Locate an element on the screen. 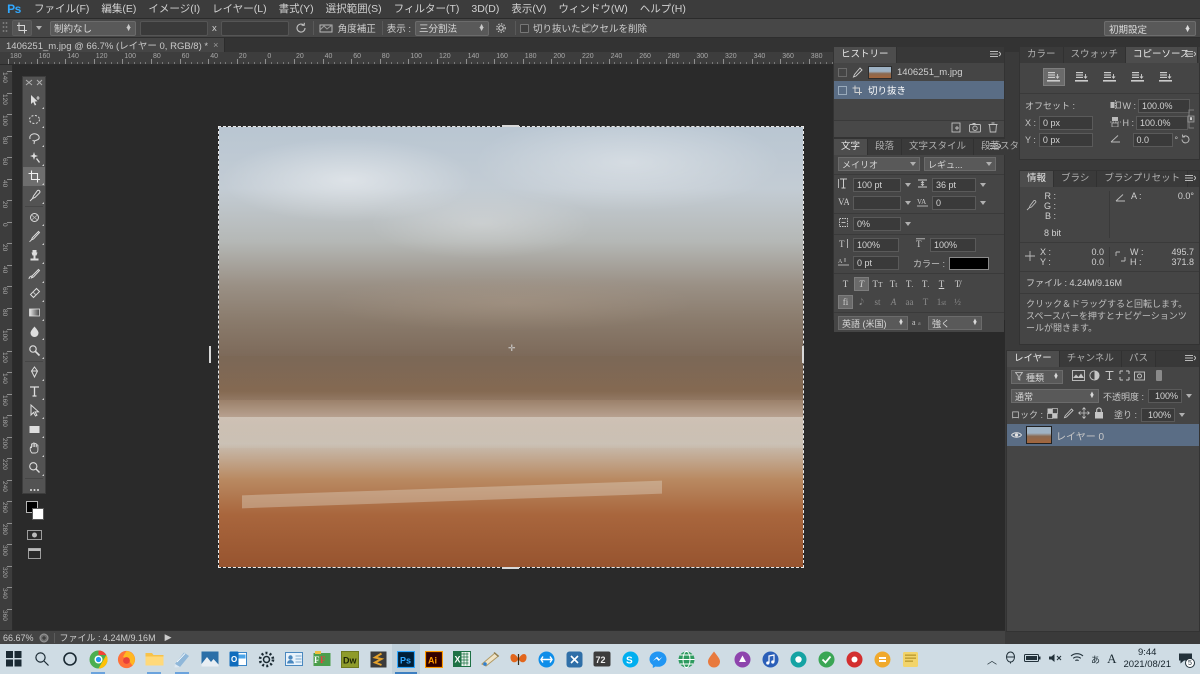 The width and height of the screenshot is (1200, 674). sticky-notes-icon is located at coordinates (182, 659).